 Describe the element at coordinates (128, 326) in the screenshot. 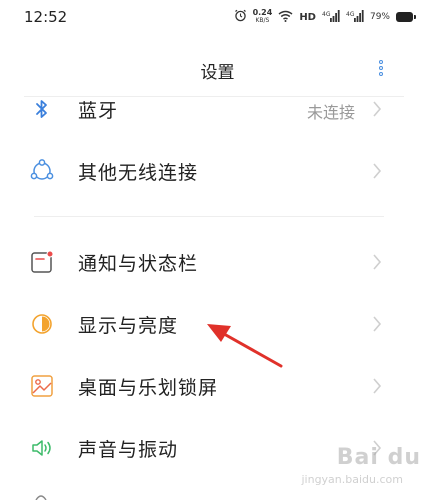

I see `settings-item-label: 显示与亮度` at that location.